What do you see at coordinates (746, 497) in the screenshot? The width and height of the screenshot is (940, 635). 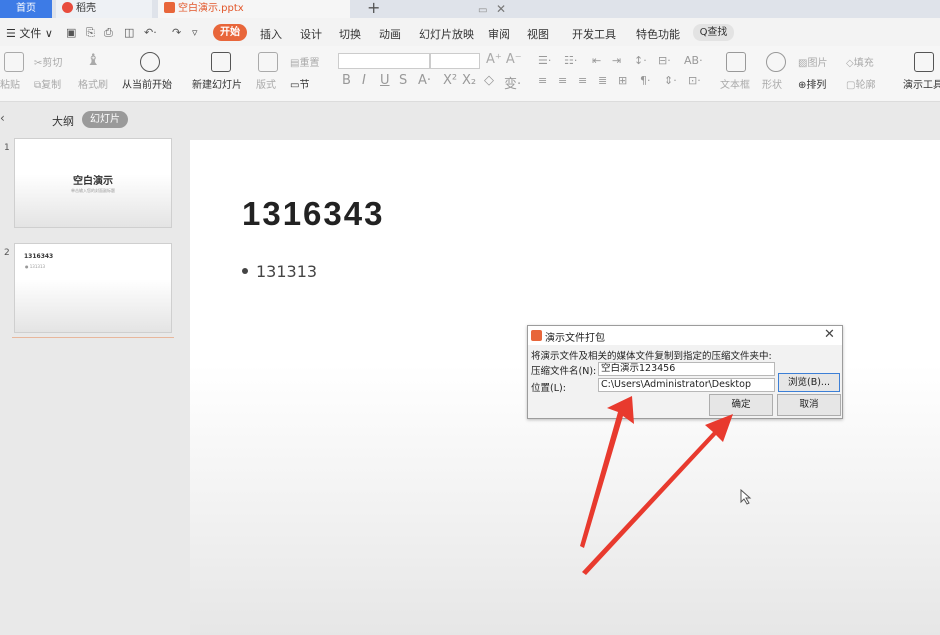 I see `mouse-cursor-icon` at bounding box center [746, 497].